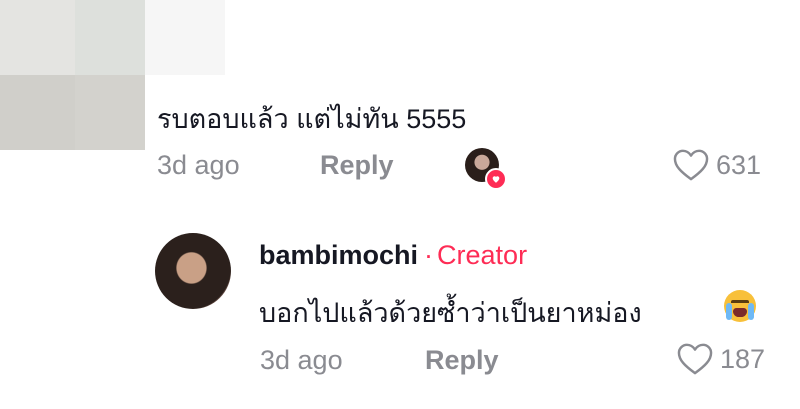  I want to click on avatar, so click(193, 271).